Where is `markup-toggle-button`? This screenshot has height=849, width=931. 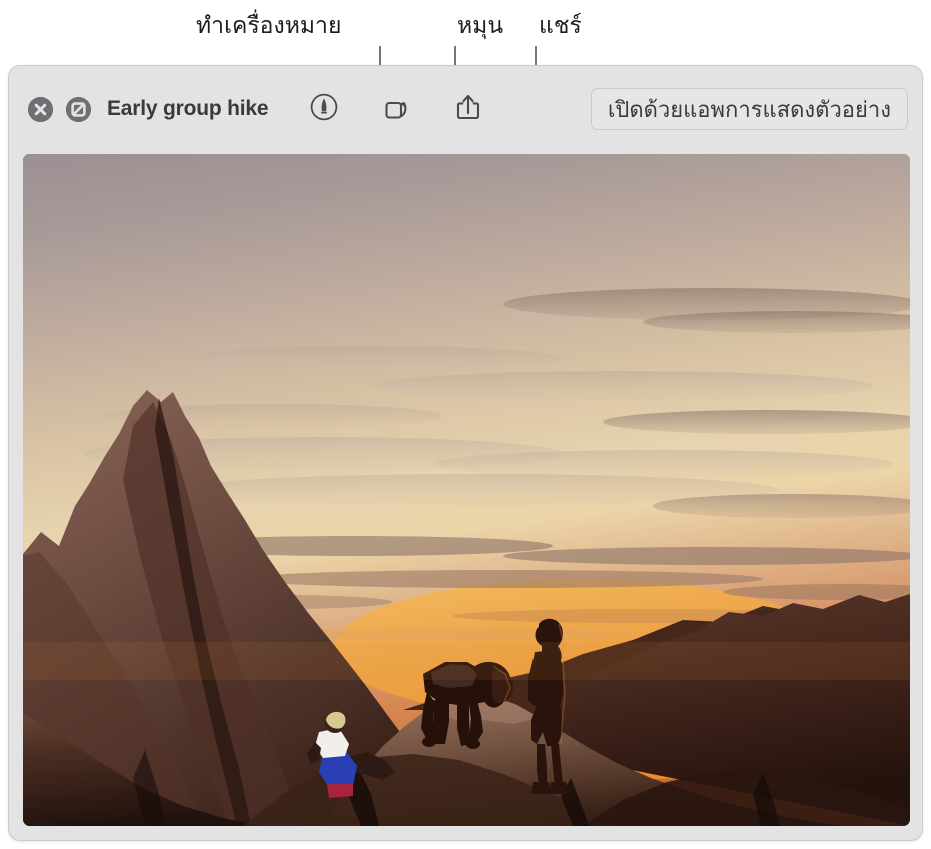 markup-toggle-button is located at coordinates (78, 109).